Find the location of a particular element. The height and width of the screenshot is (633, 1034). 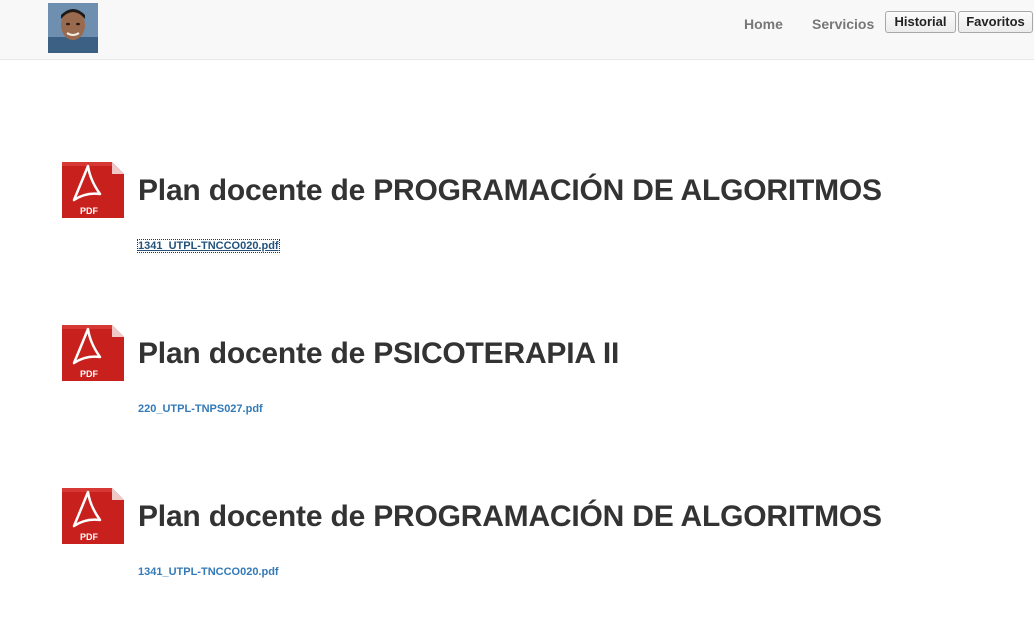

historial-button: Historial is located at coordinates (920, 22).